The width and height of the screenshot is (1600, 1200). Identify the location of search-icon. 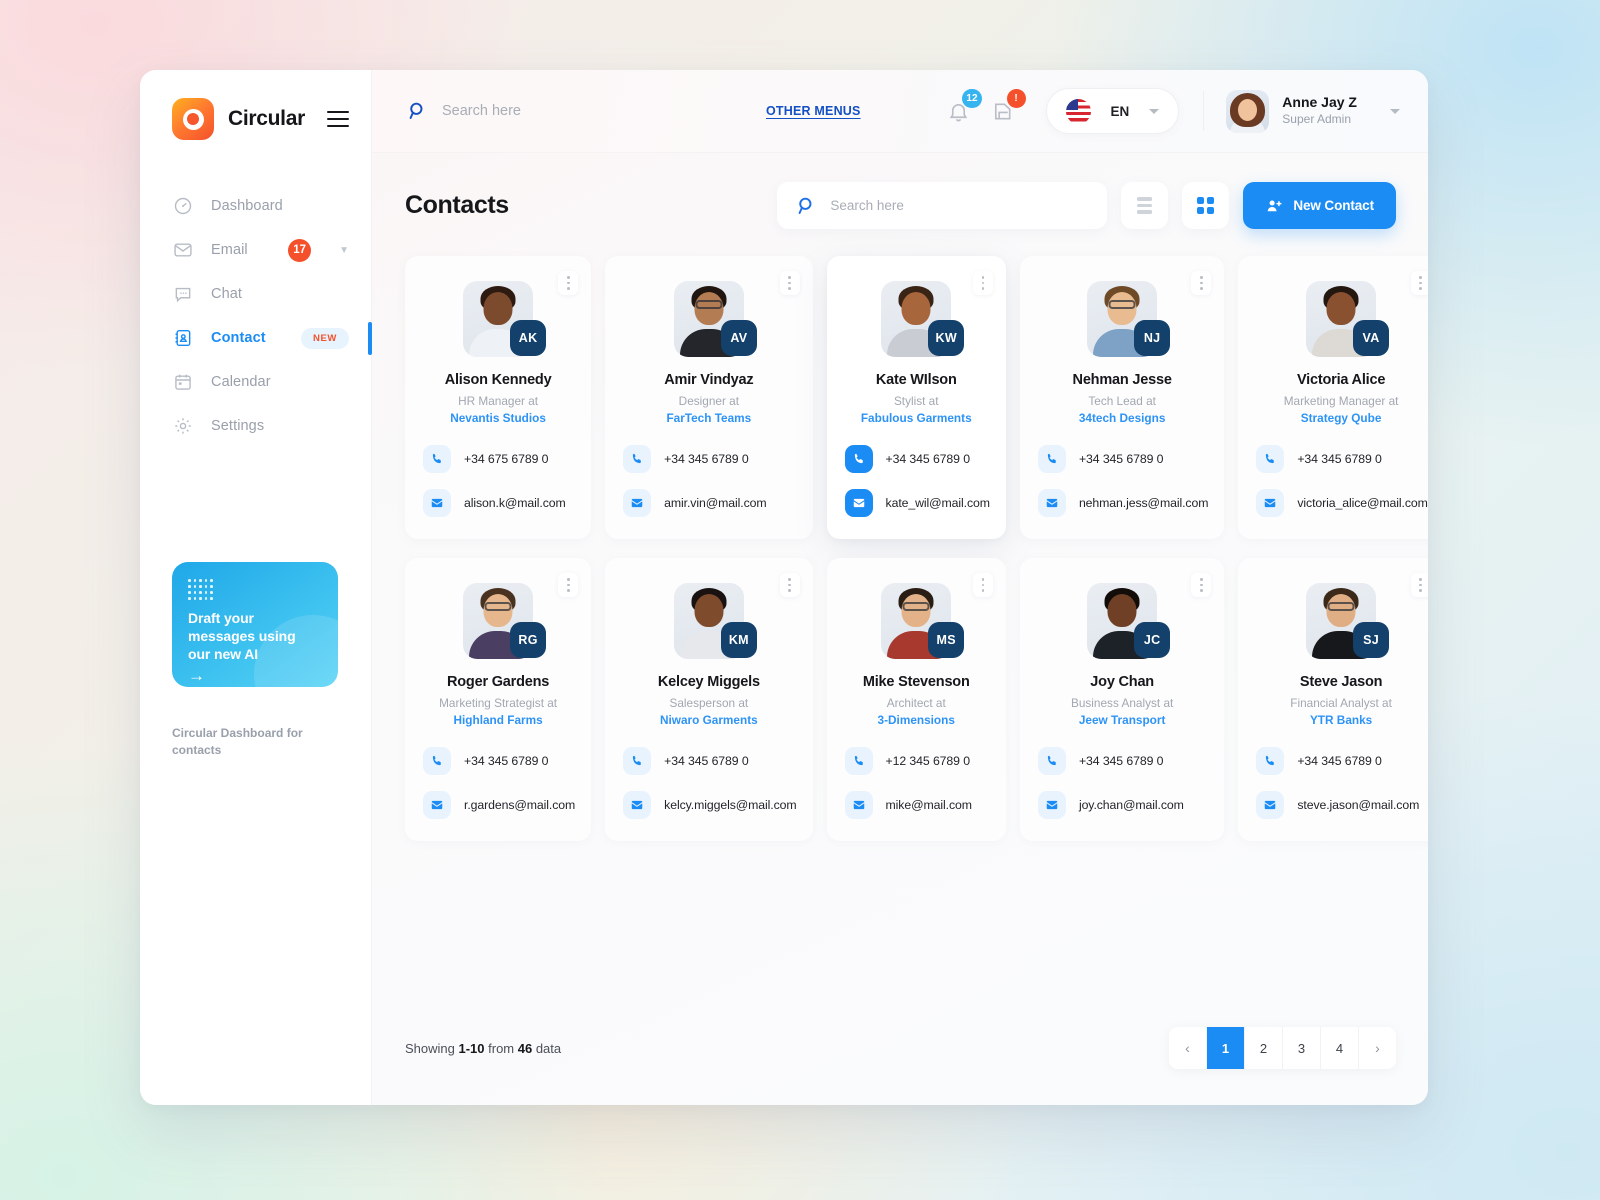
(417, 111).